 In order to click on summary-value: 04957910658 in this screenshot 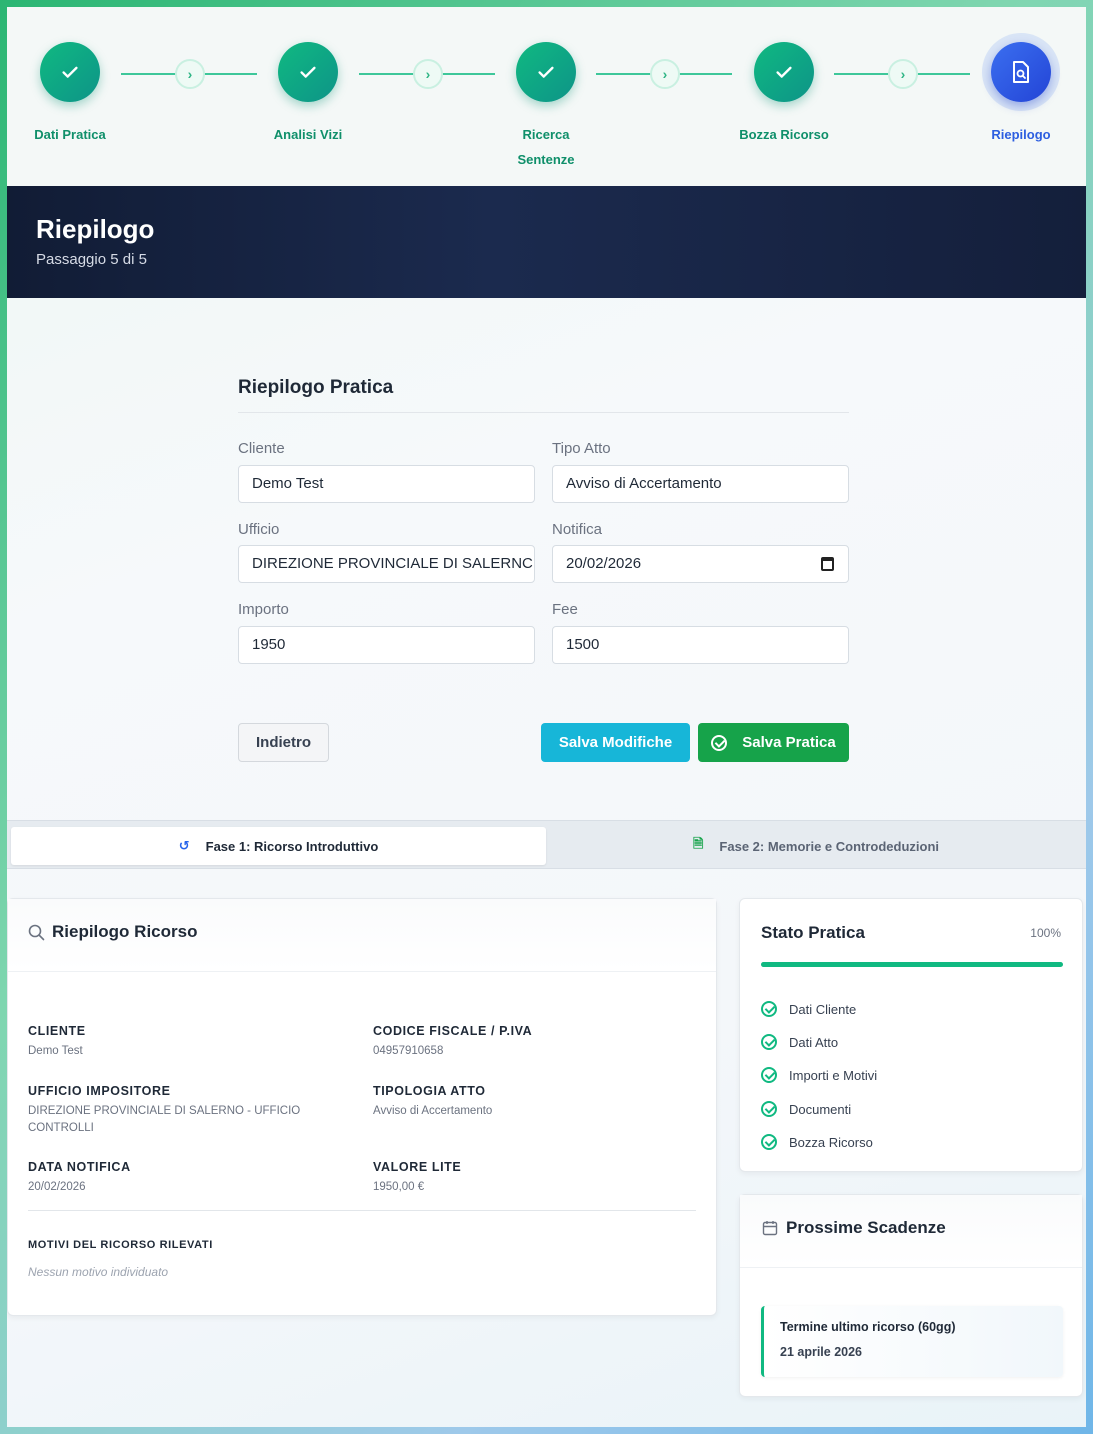, I will do `click(408, 1051)`.